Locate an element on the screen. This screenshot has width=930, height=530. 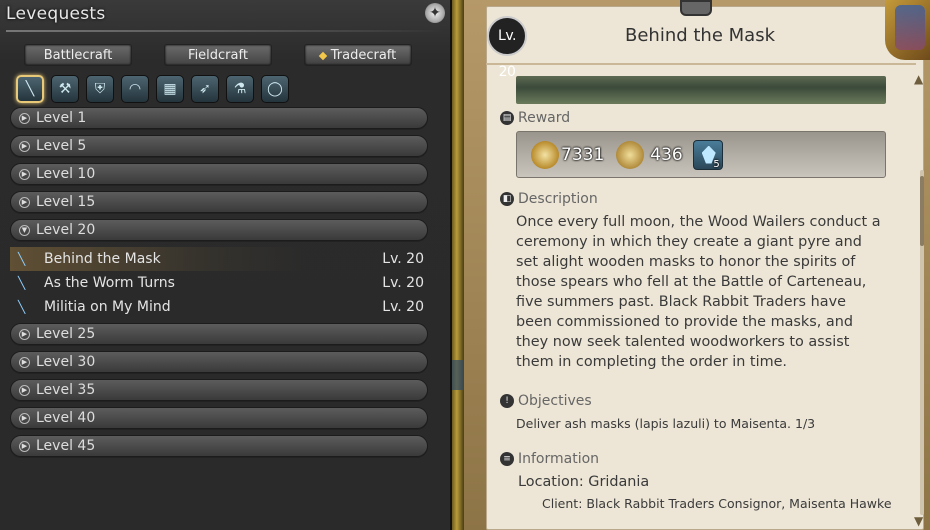
exclamation-icon: ! is located at coordinates (507, 401).